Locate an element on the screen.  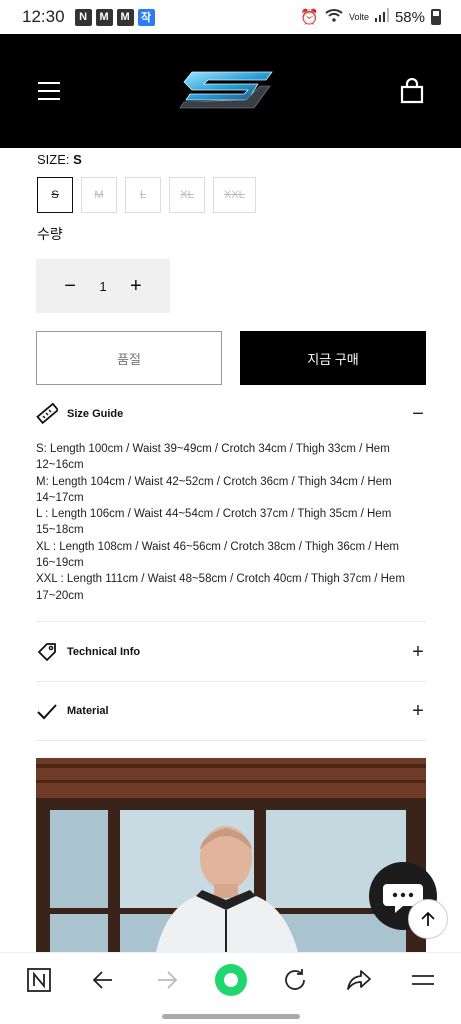
size-option-m: M is located at coordinates (99, 195).